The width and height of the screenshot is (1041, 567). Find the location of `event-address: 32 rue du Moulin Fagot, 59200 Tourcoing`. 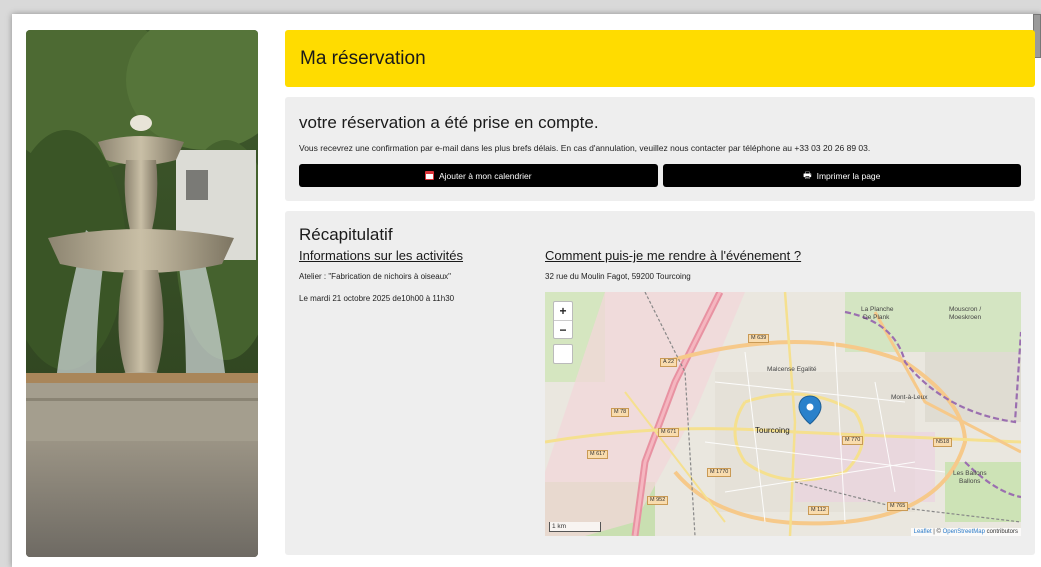

event-address: 32 rue du Moulin Fagot, 59200 Tourcoing is located at coordinates (618, 276).